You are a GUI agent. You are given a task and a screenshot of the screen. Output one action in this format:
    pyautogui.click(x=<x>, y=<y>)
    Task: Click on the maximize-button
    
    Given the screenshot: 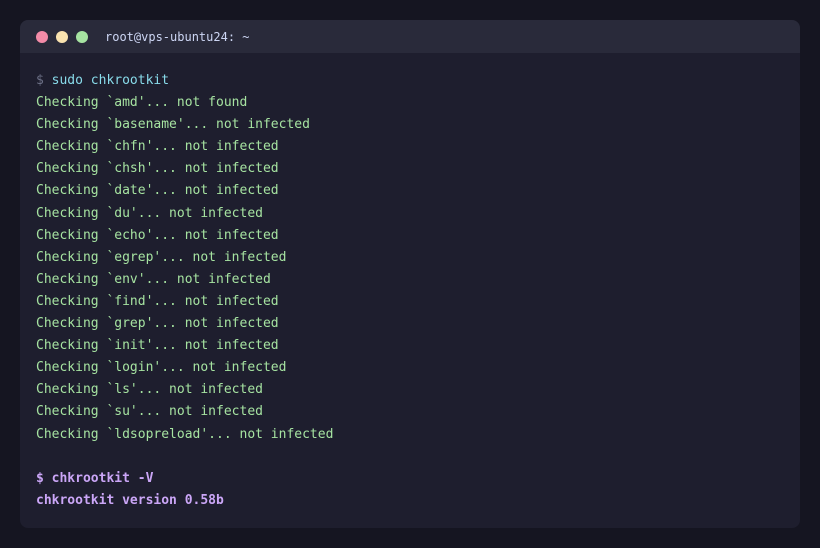 What is the action you would take?
    pyautogui.click(x=82, y=36)
    